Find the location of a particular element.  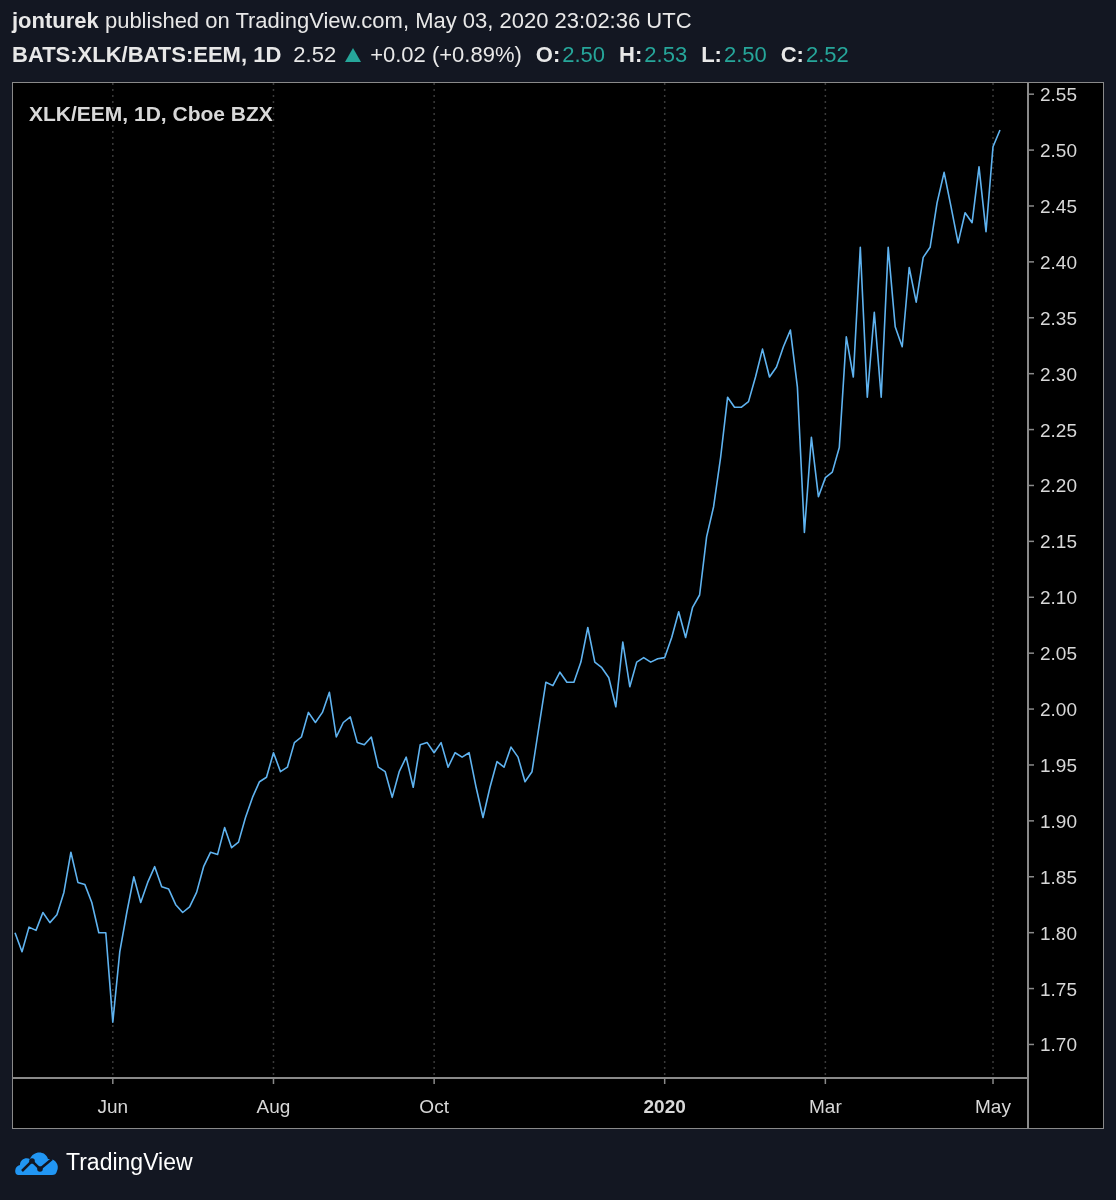

price-axis-label: 2.30 is located at coordinates (1058, 374).